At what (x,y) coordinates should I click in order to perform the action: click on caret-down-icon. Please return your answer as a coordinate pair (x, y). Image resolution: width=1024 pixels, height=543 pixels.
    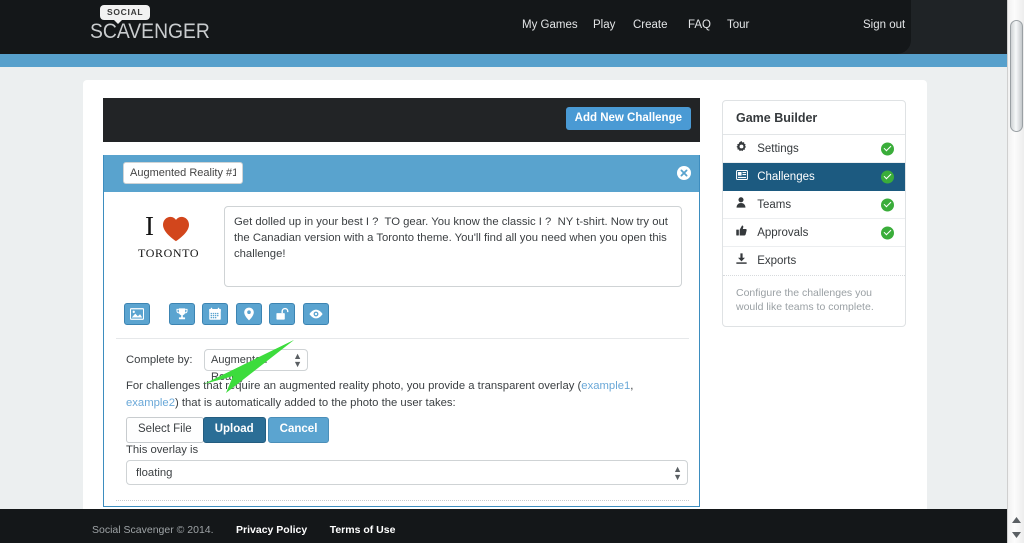
    Looking at the image, I should click on (1016, 535).